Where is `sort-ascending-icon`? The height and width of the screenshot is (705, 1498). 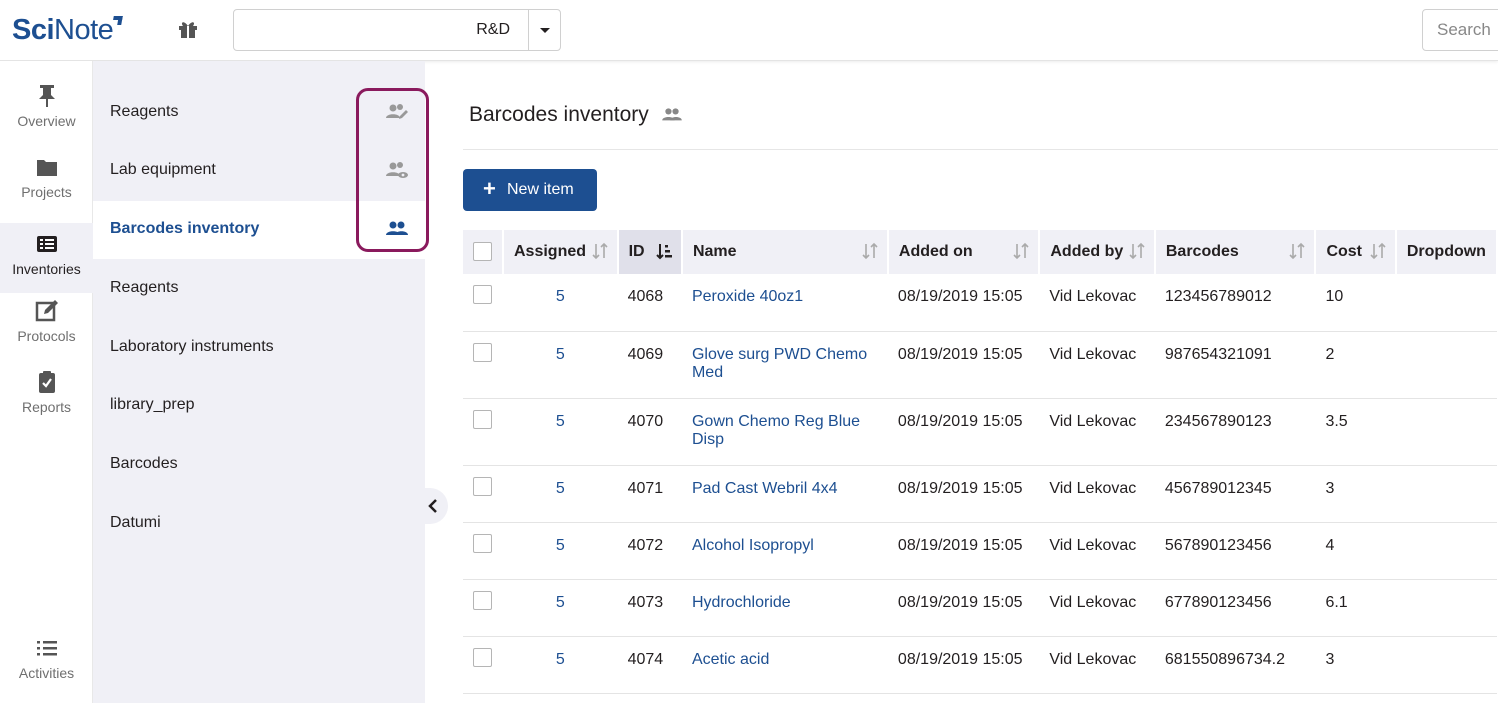
sort-ascending-icon is located at coordinates (664, 252).